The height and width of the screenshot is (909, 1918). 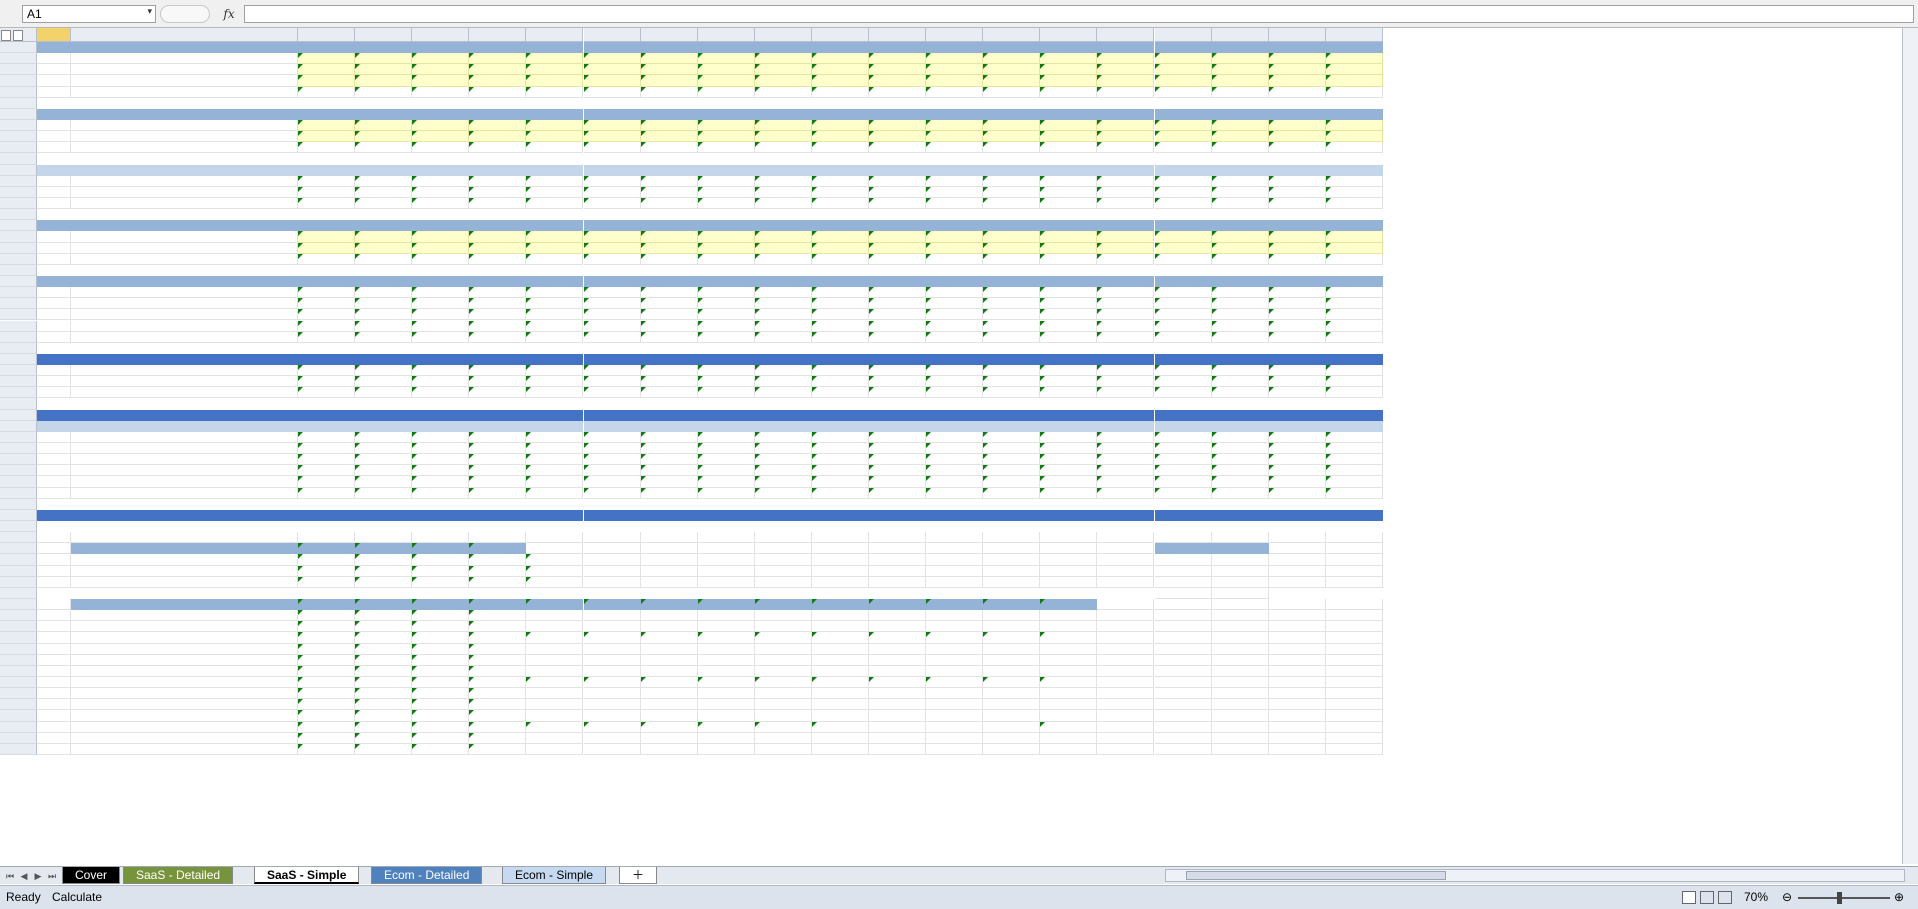 What do you see at coordinates (898, 716) in the screenshot?
I see `cell-m172` at bounding box center [898, 716].